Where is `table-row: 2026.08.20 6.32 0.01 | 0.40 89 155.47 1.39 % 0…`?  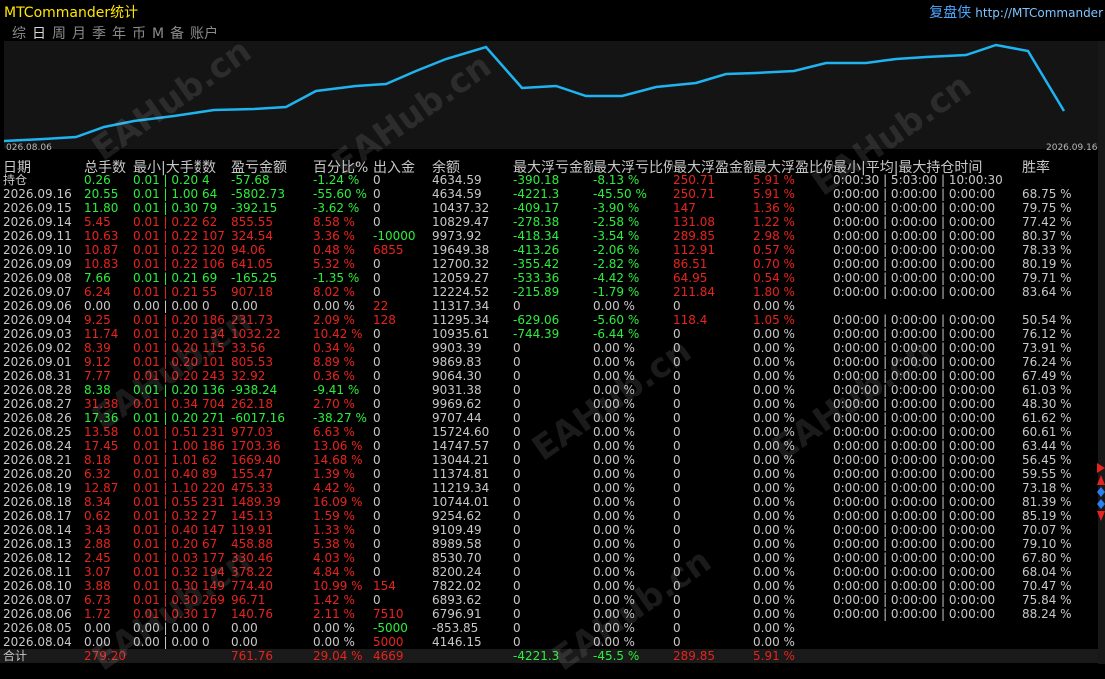 table-row: 2026.08.20 6.32 0.01 | 0.40 89 155.47 1.39 % 0… is located at coordinates (549, 474).